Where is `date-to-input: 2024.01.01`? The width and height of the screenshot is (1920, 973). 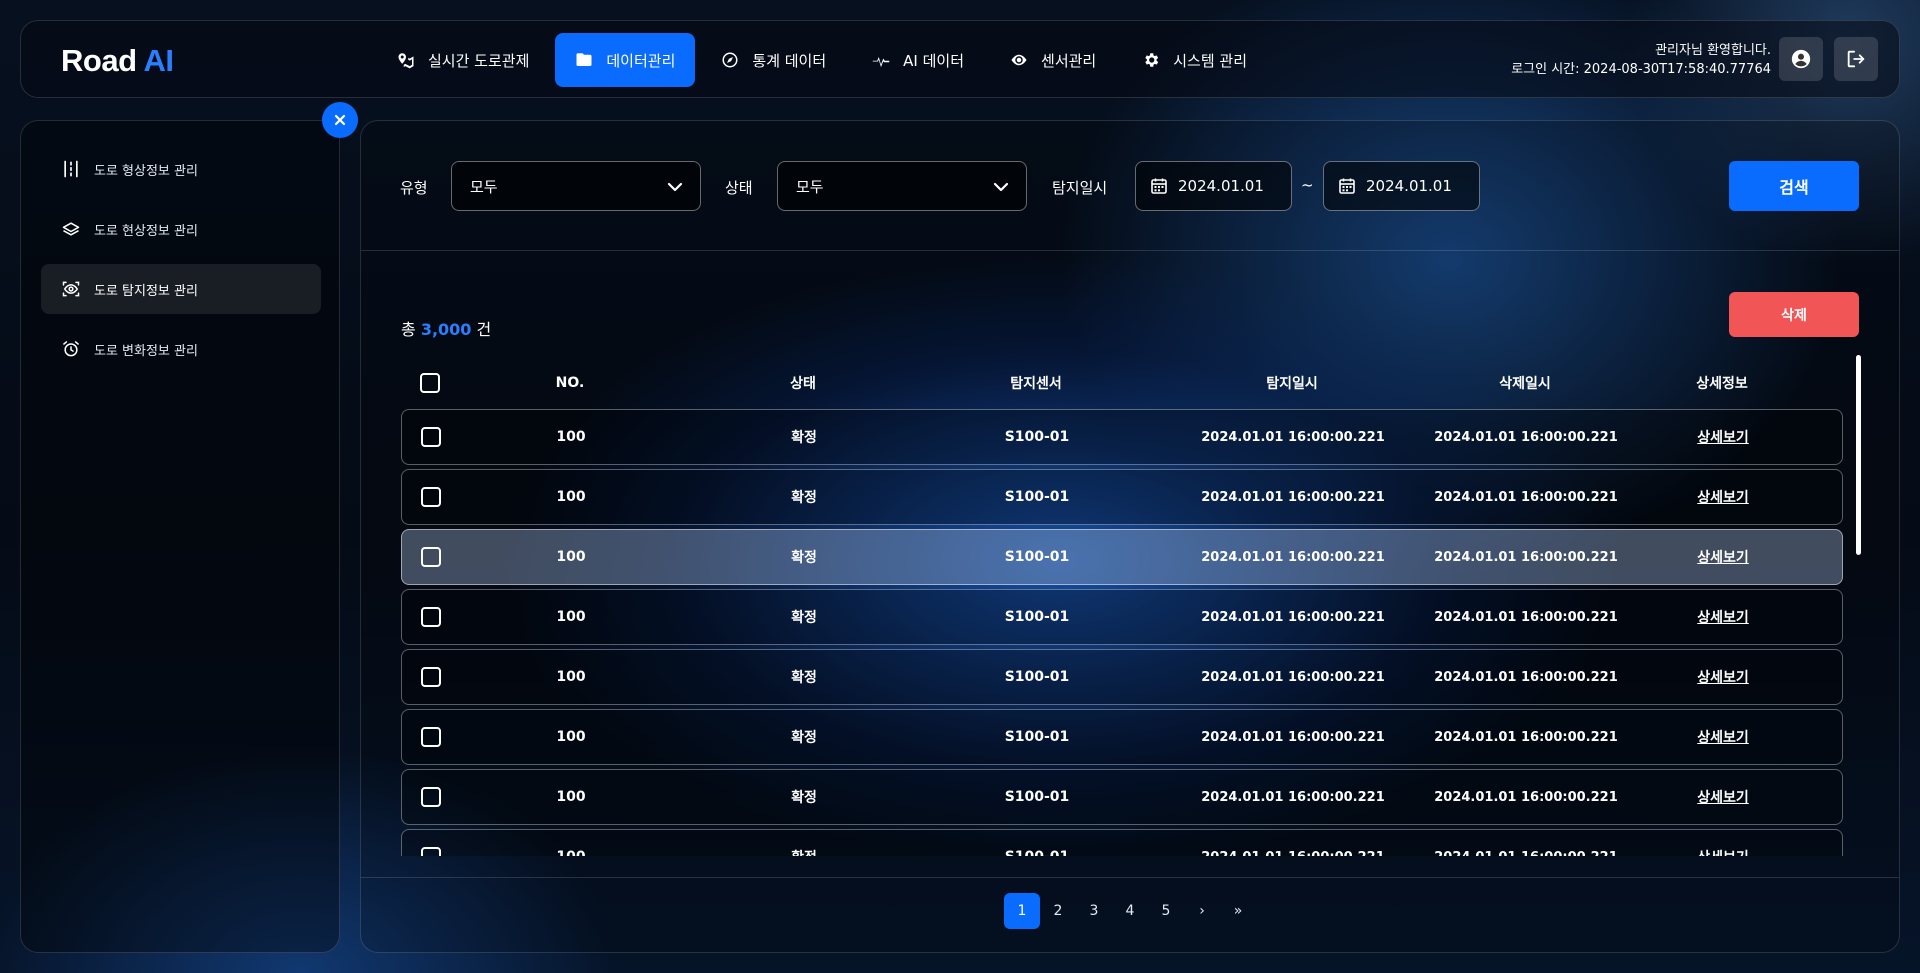 date-to-input: 2024.01.01 is located at coordinates (1401, 186).